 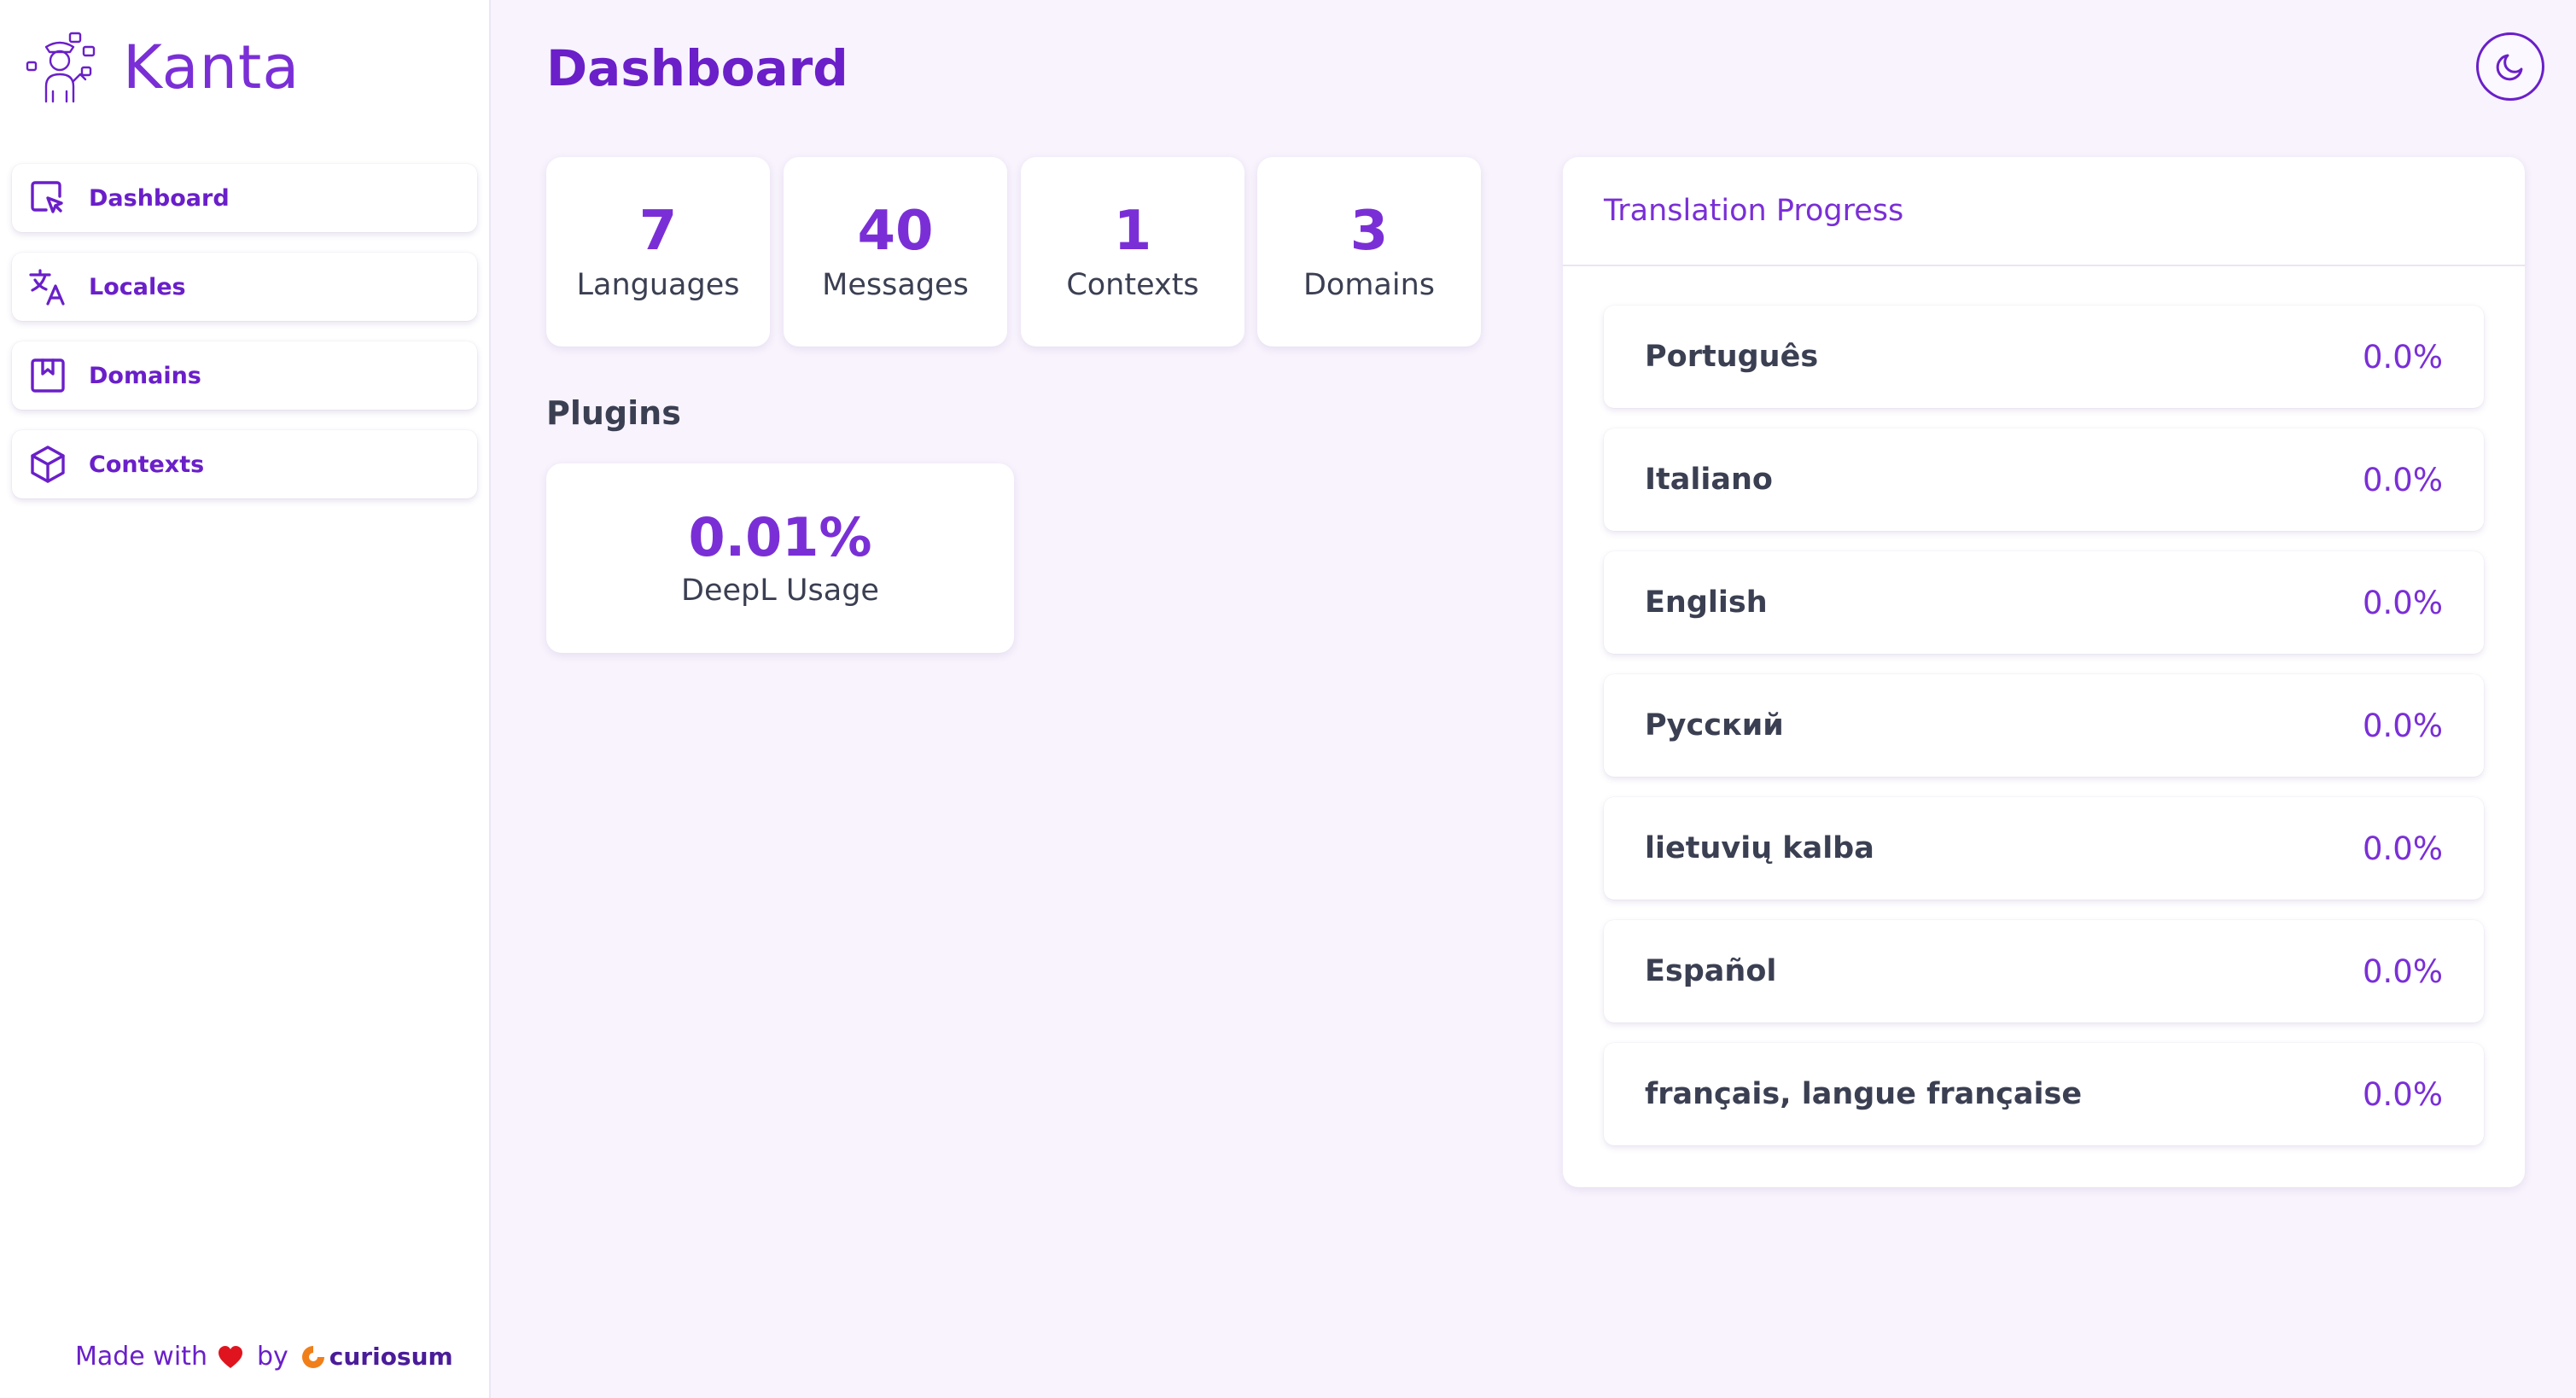 I want to click on stat-card-domains: 3 Domains, so click(x=1369, y=252).